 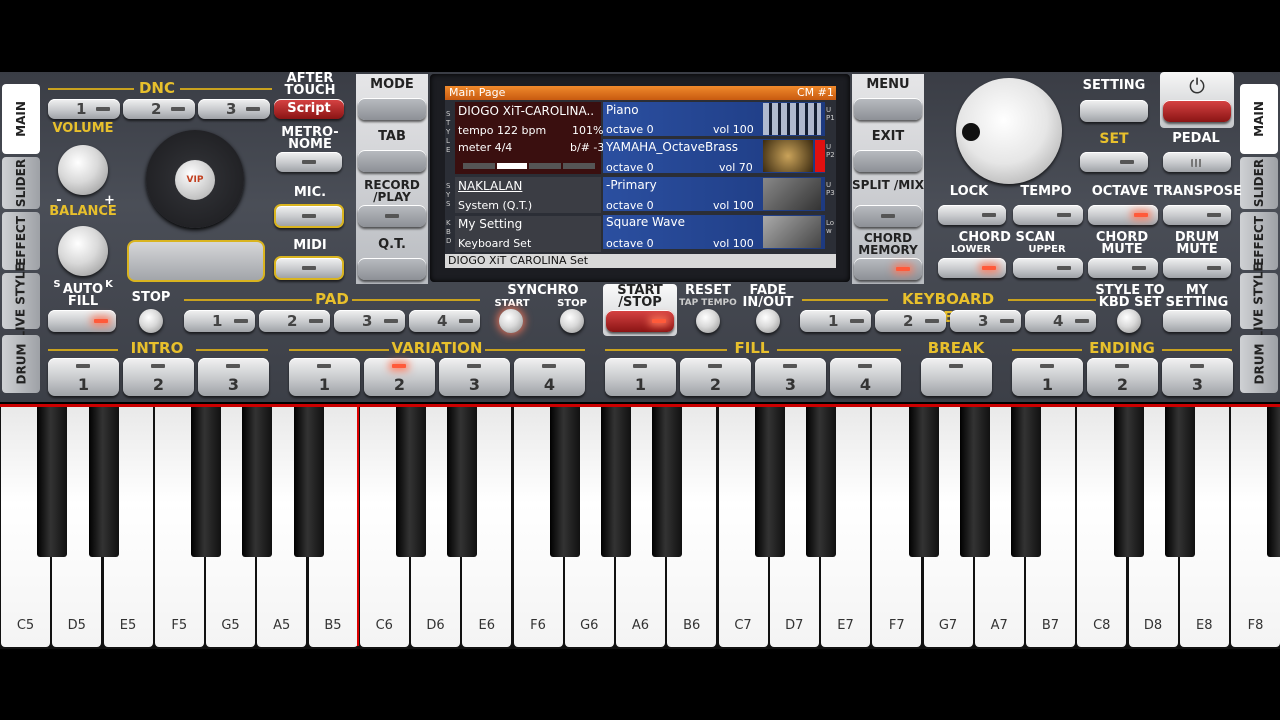 I want to click on chord-scan-upper-button, so click(x=1048, y=268).